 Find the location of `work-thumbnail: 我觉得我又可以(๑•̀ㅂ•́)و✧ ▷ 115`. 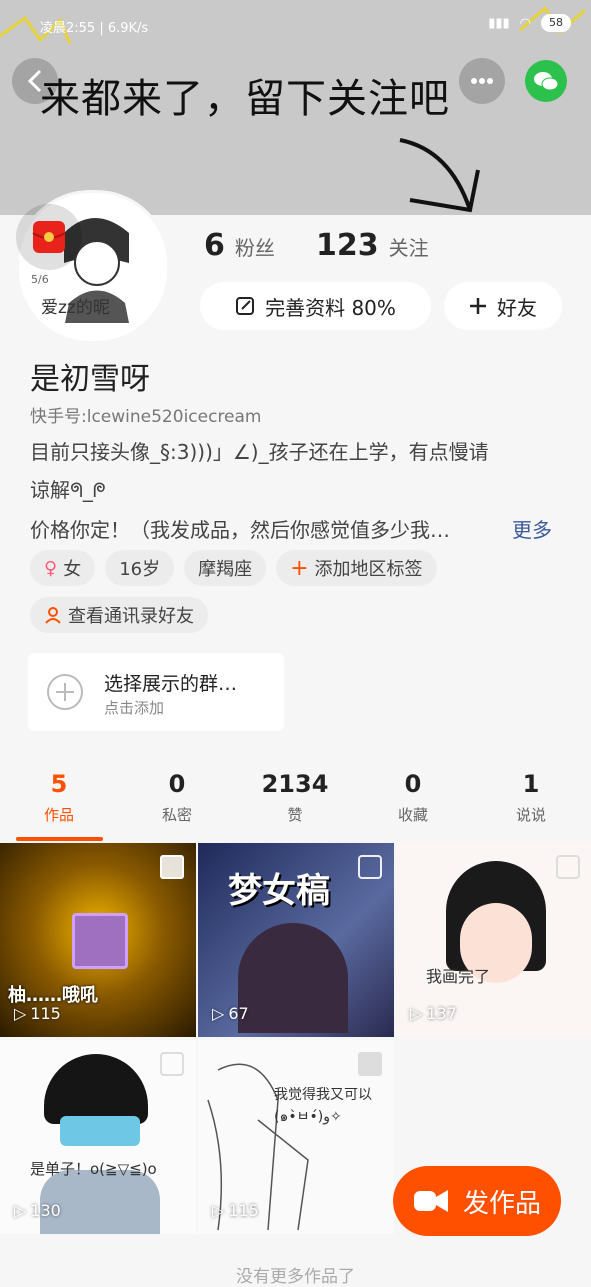

work-thumbnail: 我觉得我又可以(๑•̀ㅂ•́)و✧ ▷ 115 is located at coordinates (296, 1137).